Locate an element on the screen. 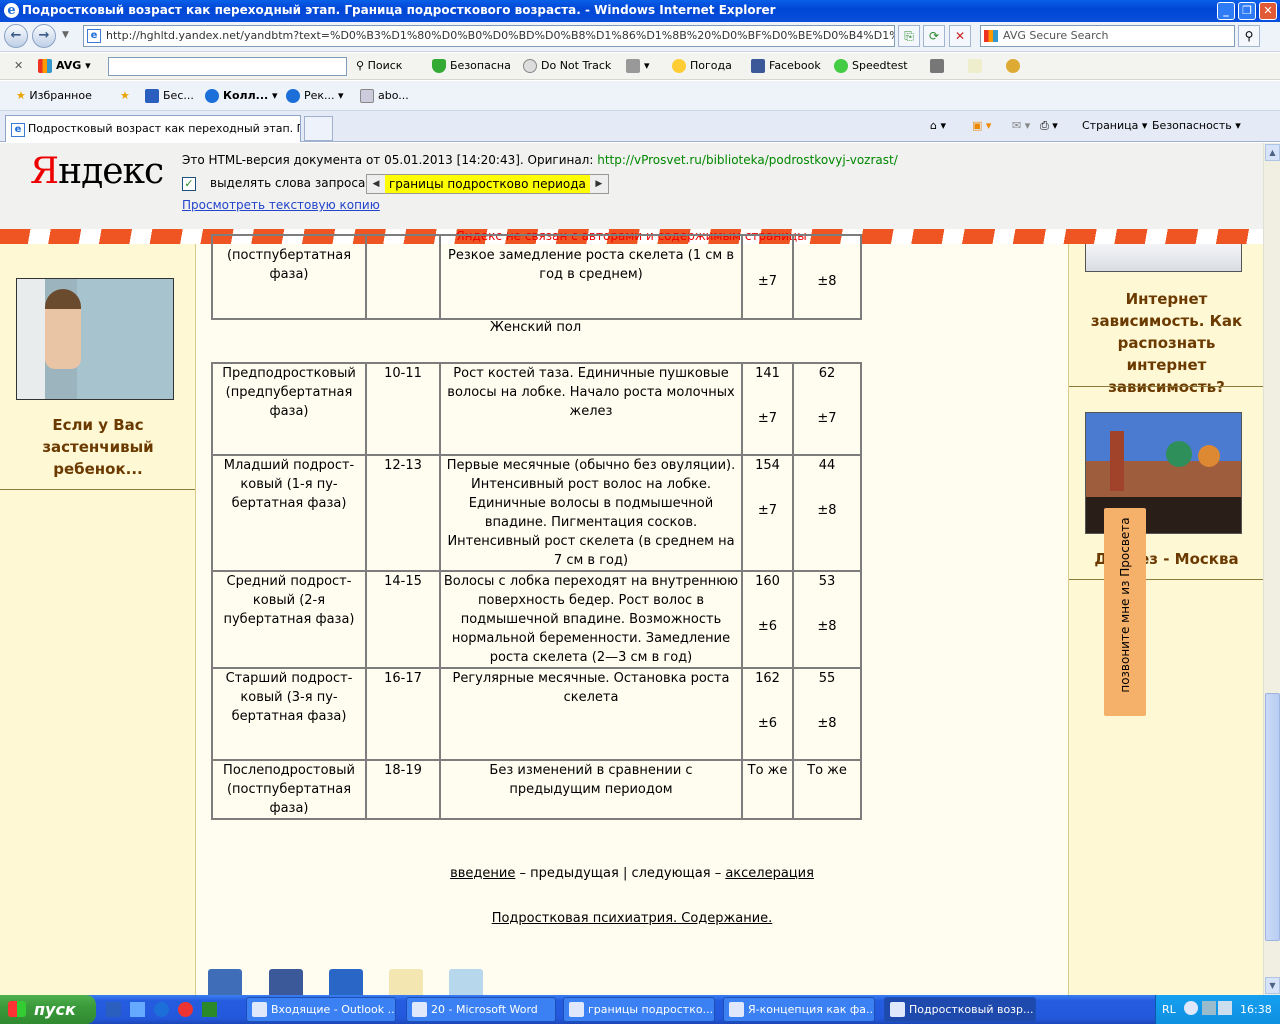 The image size is (1280, 1024). query-navigator: ◀ границы подростково периода ▶ is located at coordinates (487, 184).